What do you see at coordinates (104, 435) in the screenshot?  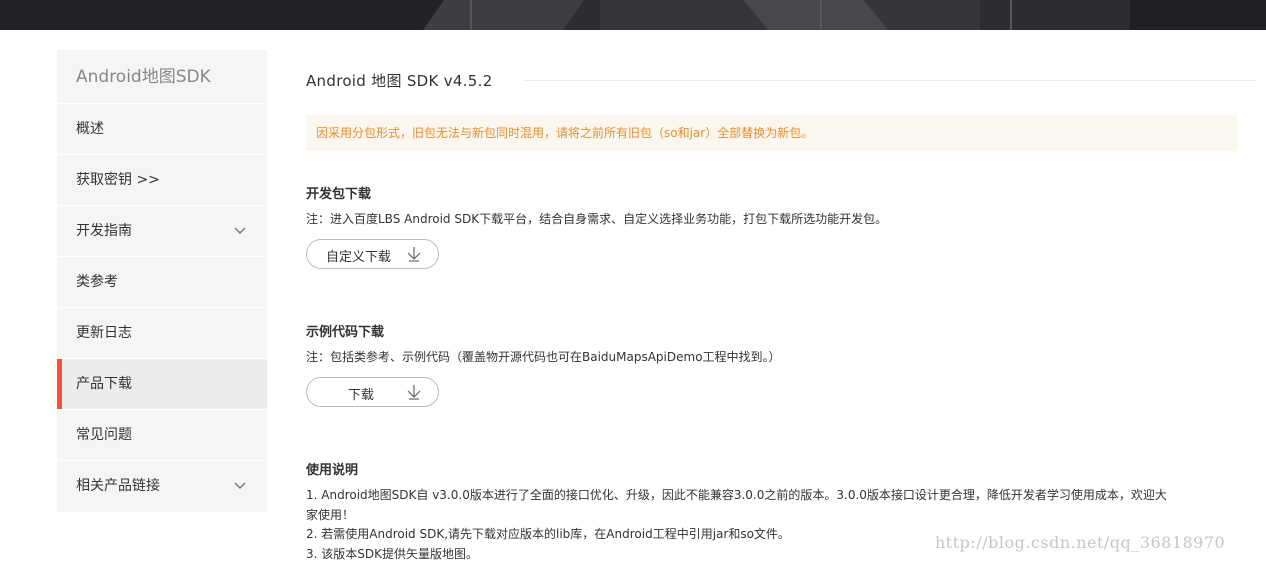 I see `sidebar-item-label: 常见问题` at bounding box center [104, 435].